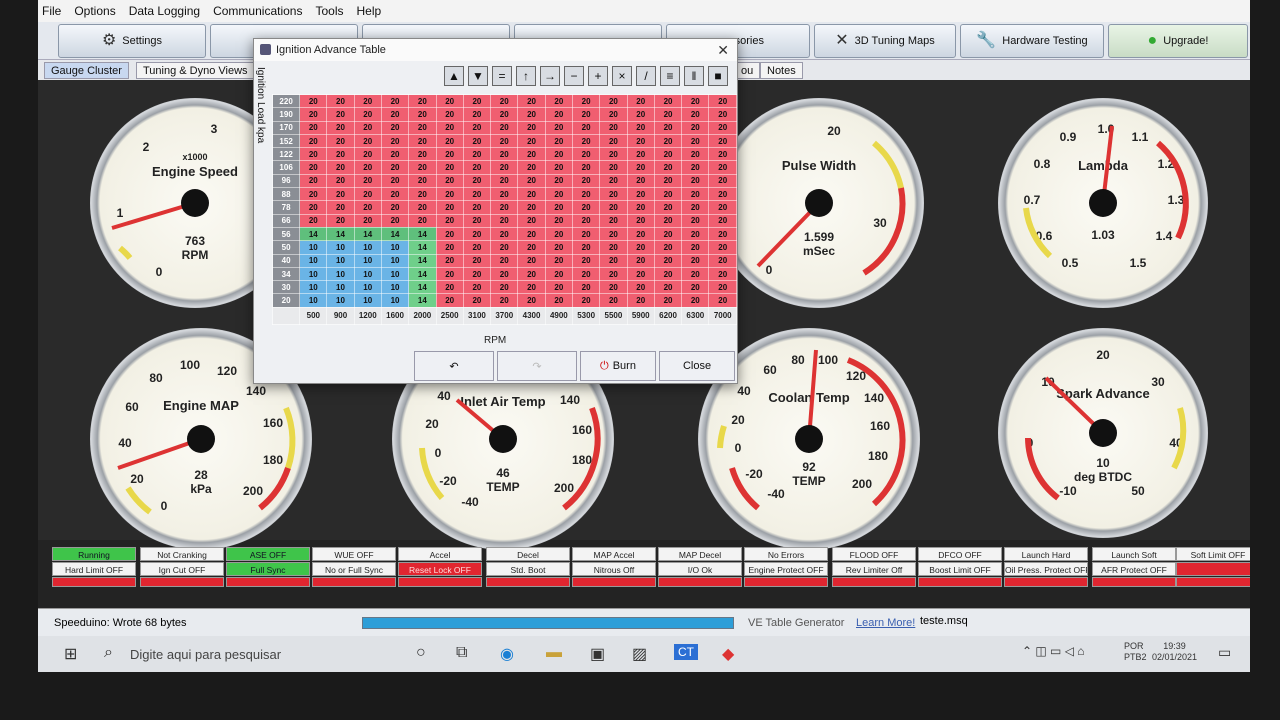 The image size is (1280, 720). What do you see at coordinates (368, 11) in the screenshot?
I see `menu-help: Help` at bounding box center [368, 11].